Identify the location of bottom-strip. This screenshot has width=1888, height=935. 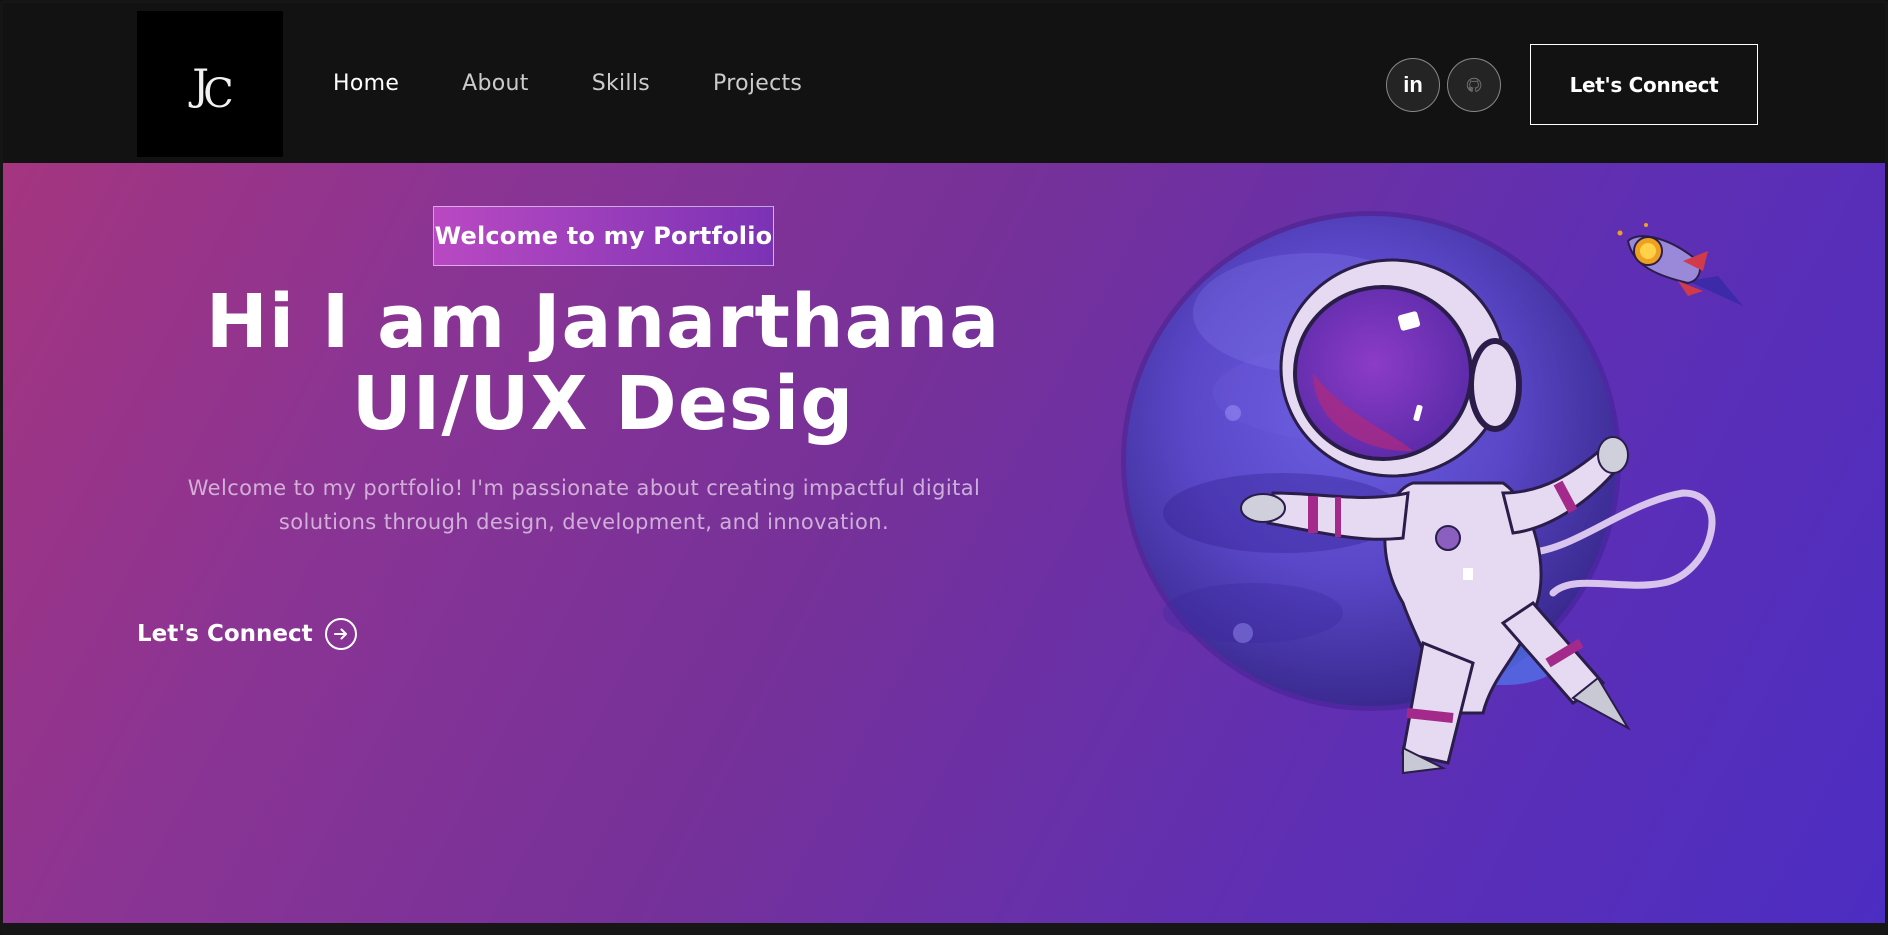
(944, 927).